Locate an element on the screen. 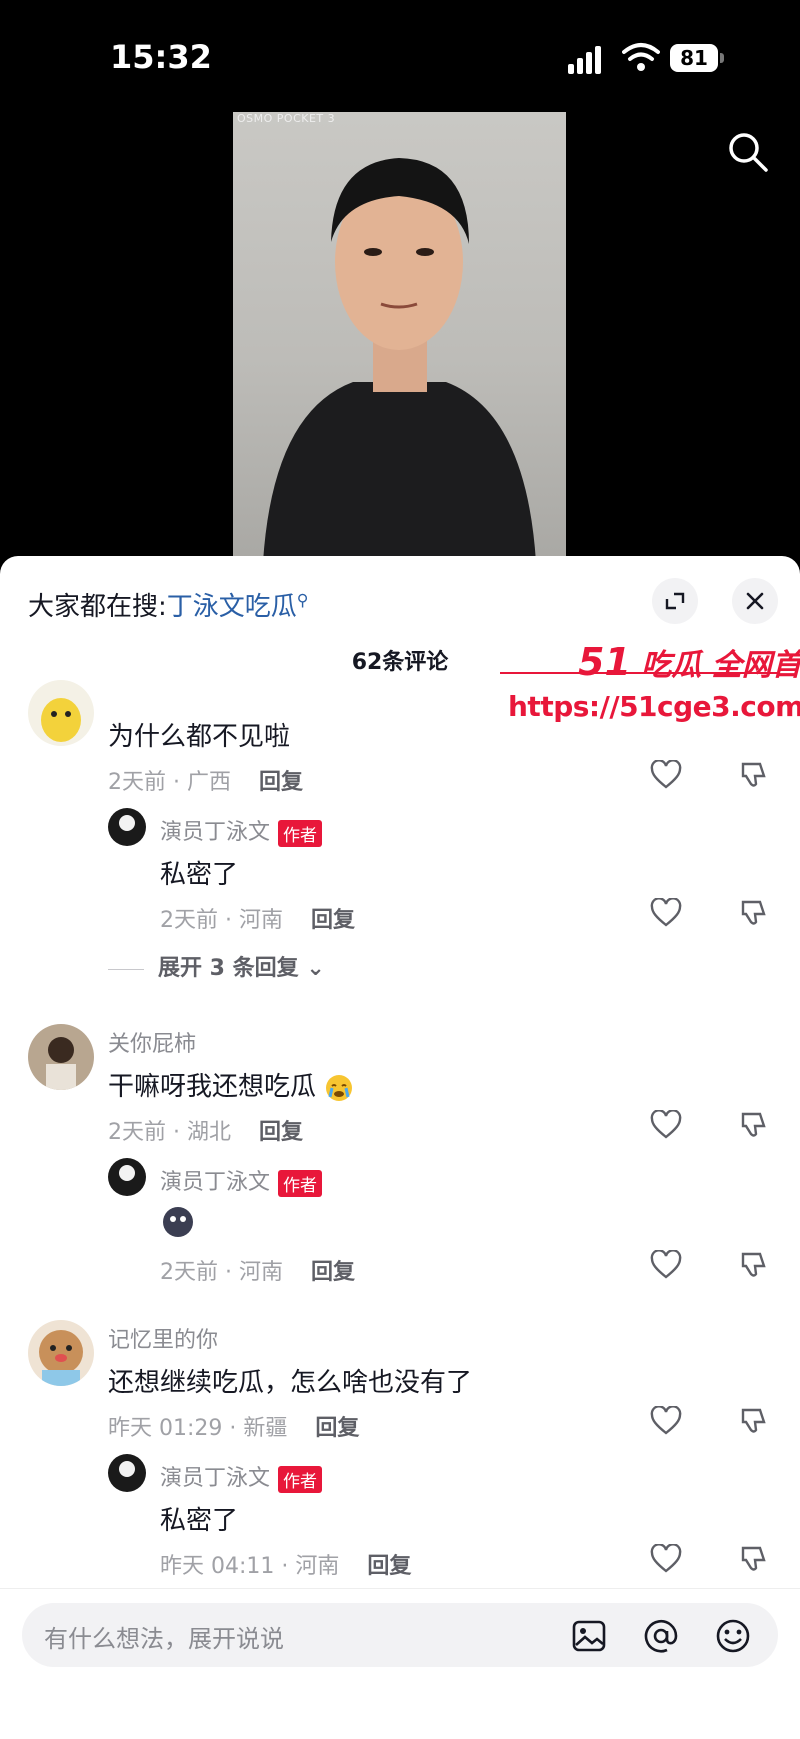 Image resolution: width=800 pixels, height=1739 pixels. search-icon is located at coordinates (748, 152).